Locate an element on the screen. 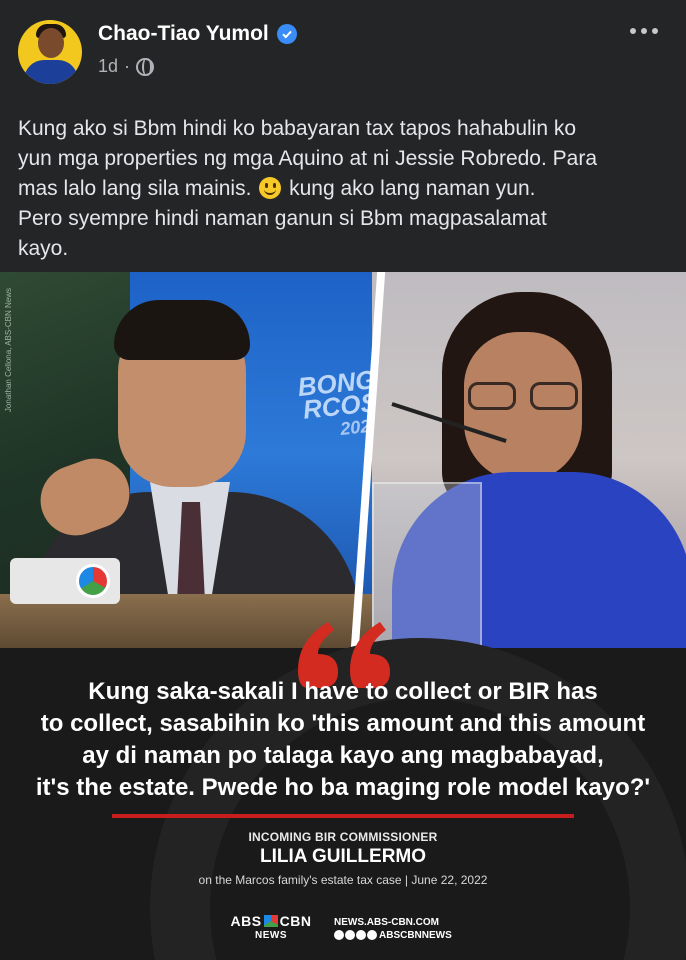 The image size is (686, 960). post-meta: 1d · is located at coordinates (126, 66).